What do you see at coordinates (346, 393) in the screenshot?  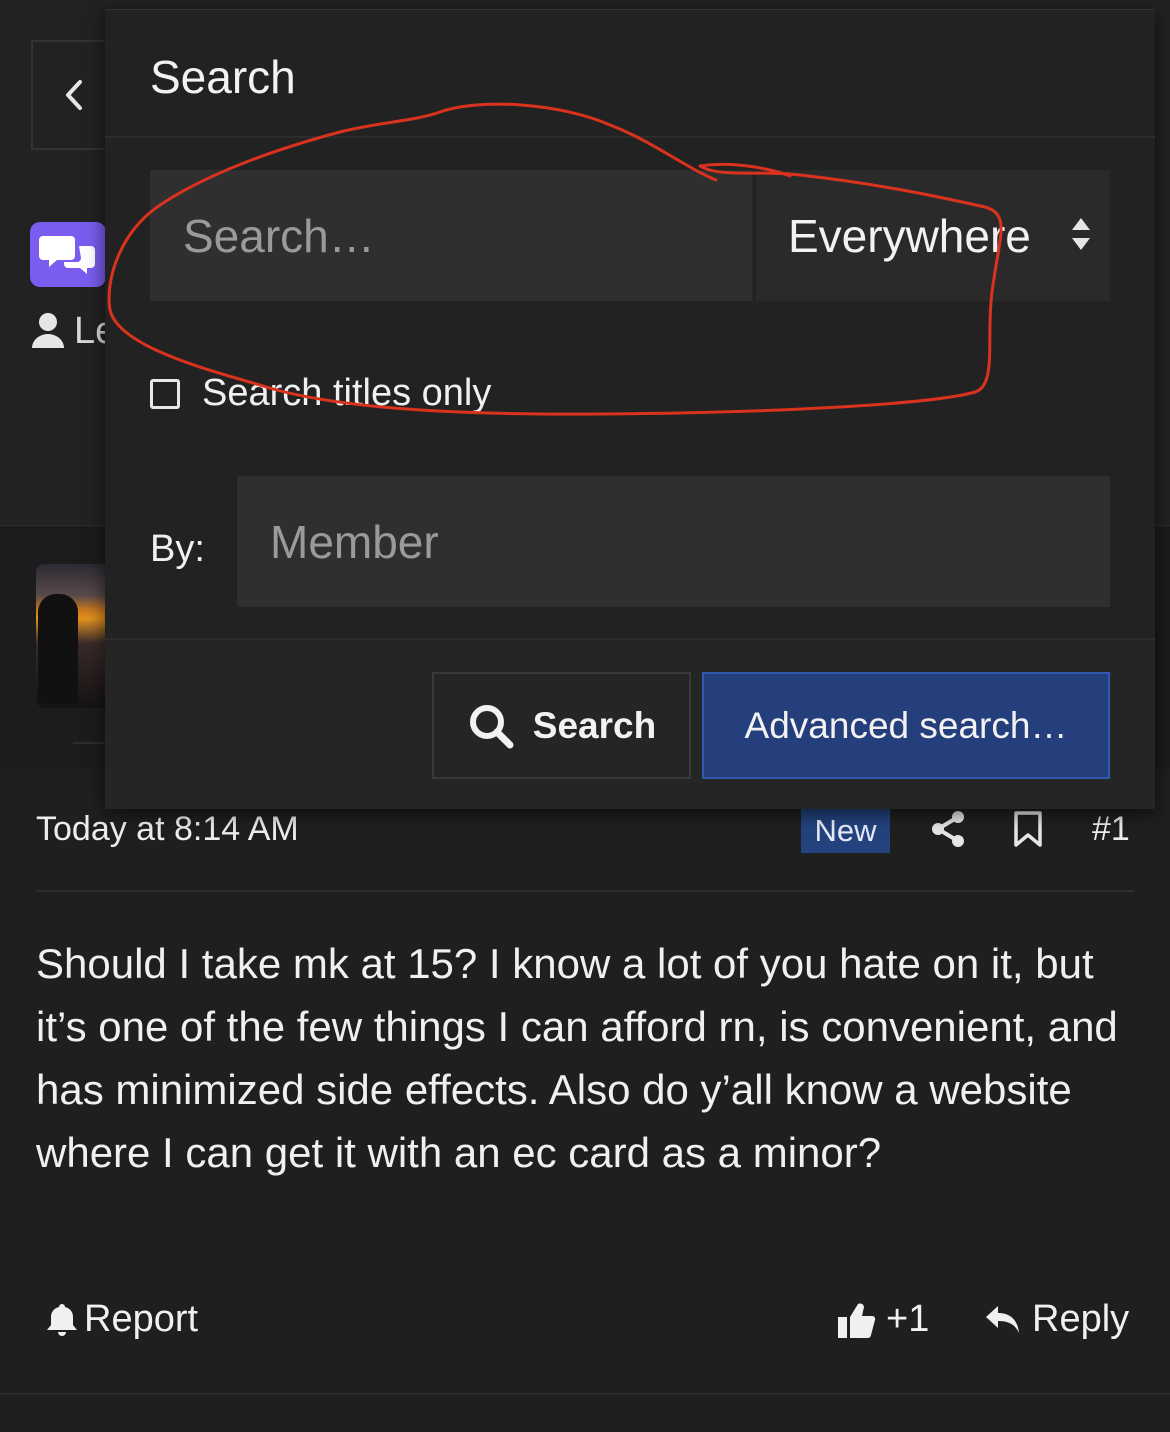 I see `titles-only-label: Search titles only` at bounding box center [346, 393].